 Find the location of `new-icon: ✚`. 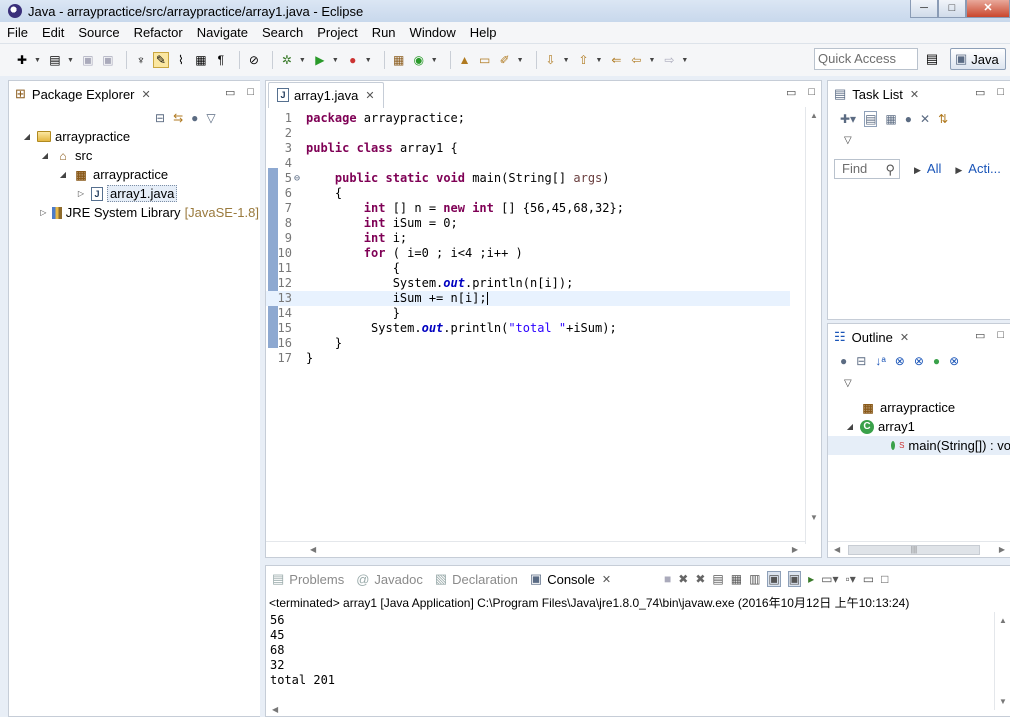

new-icon: ✚ is located at coordinates (22, 60).